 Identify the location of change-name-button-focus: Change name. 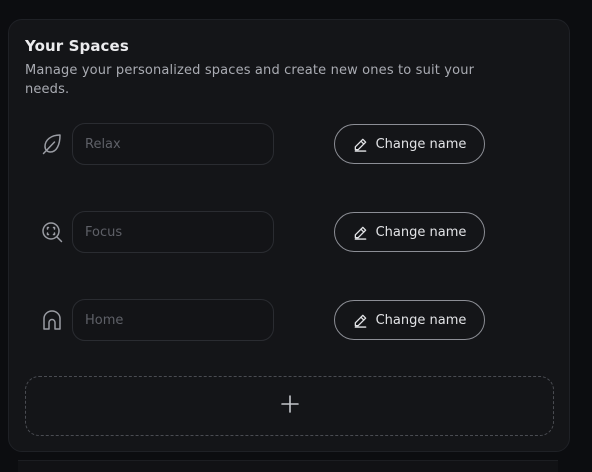
(409, 232).